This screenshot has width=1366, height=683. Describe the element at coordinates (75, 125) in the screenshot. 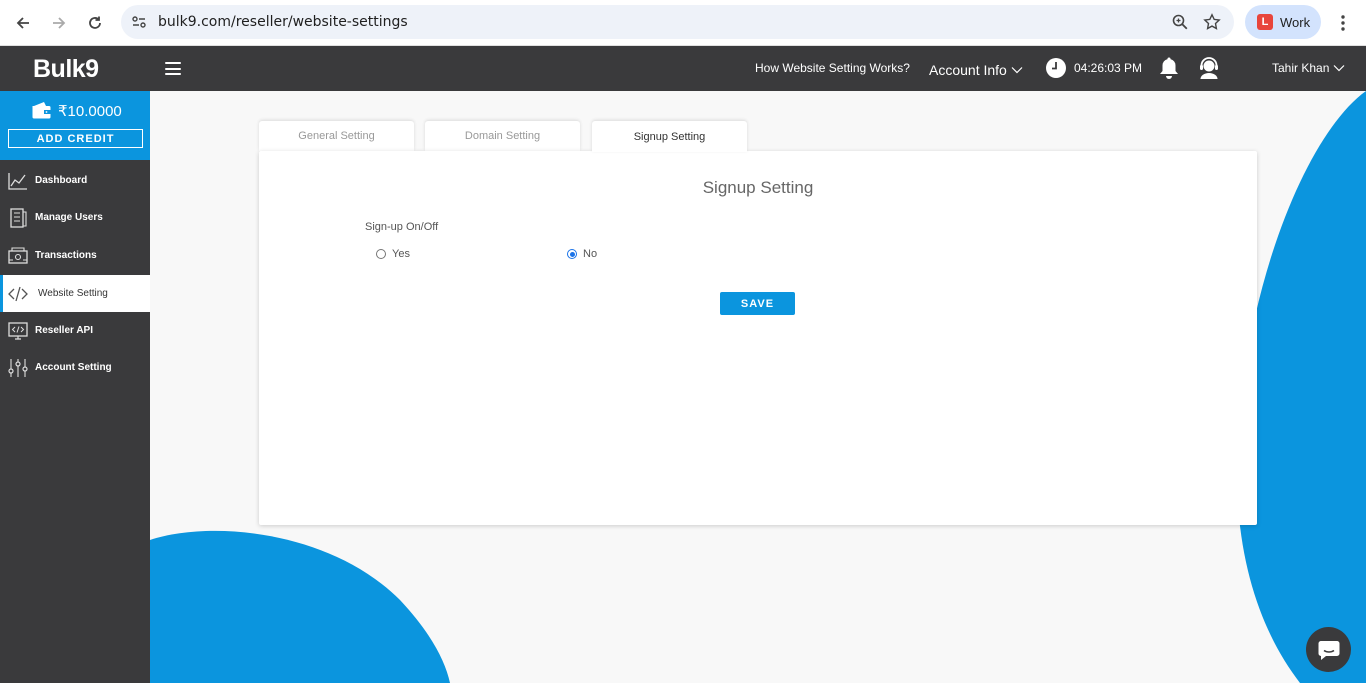

I see `credit-panel: ₹10.0000 ADD CREDIT` at that location.